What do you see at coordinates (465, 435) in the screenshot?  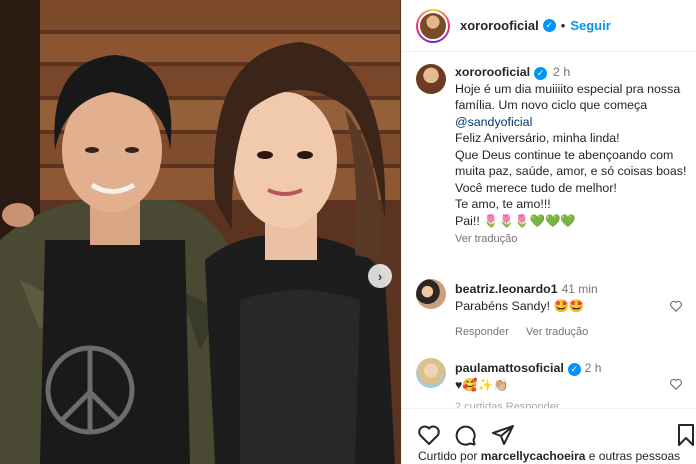 I see `comment-icon` at bounding box center [465, 435].